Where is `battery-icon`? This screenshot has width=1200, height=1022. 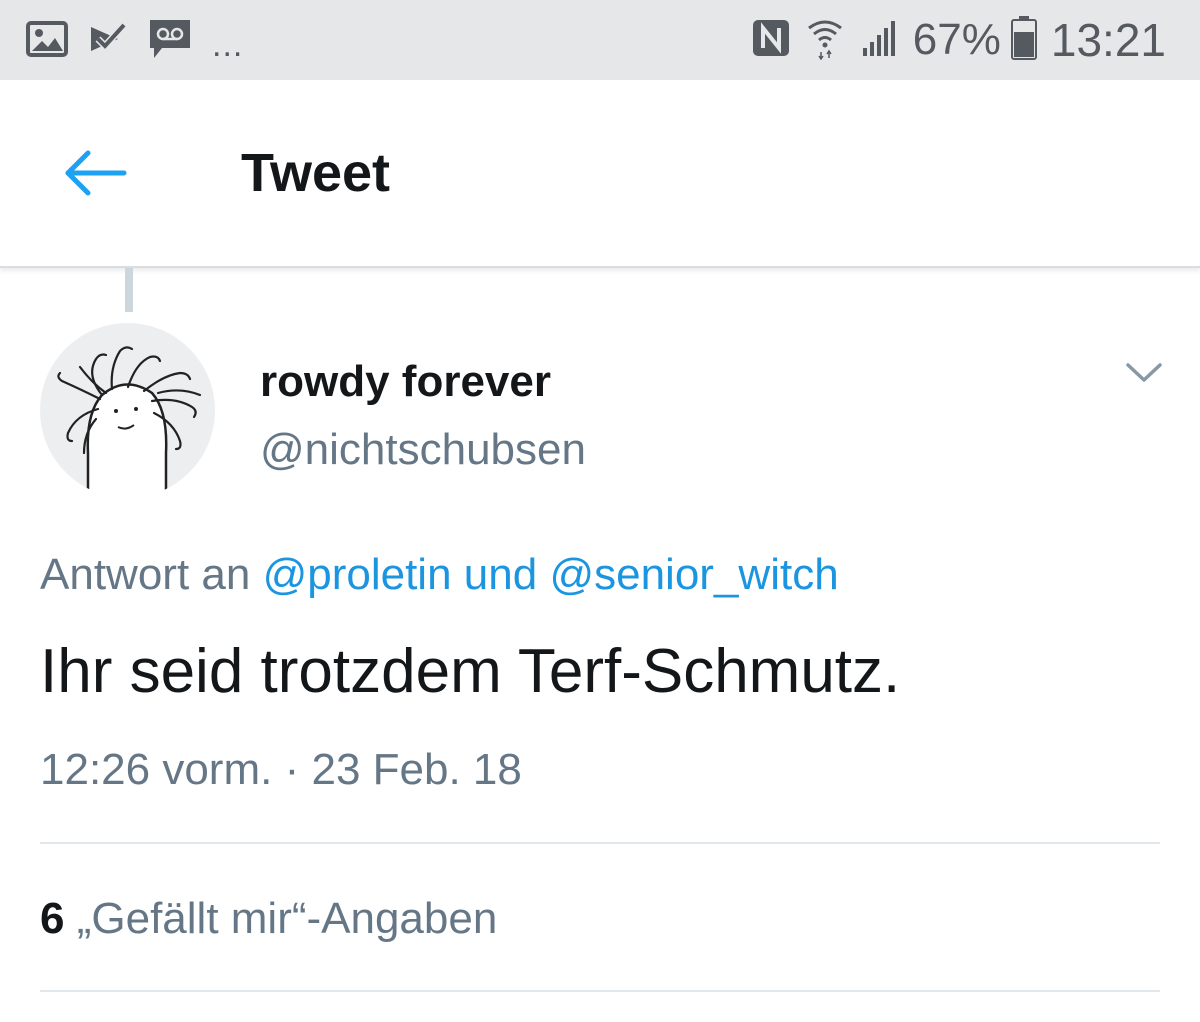 battery-icon is located at coordinates (1023, 40).